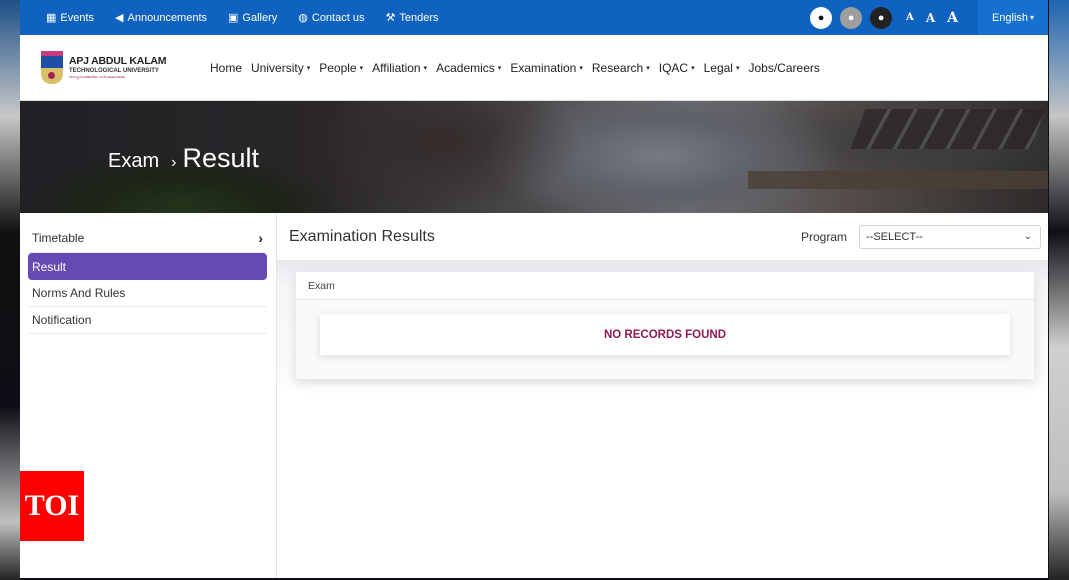 The height and width of the screenshot is (580, 1069). Describe the element at coordinates (665, 334) in the screenshot. I see `empty-state-message: NO RECORDS FOUND` at that location.